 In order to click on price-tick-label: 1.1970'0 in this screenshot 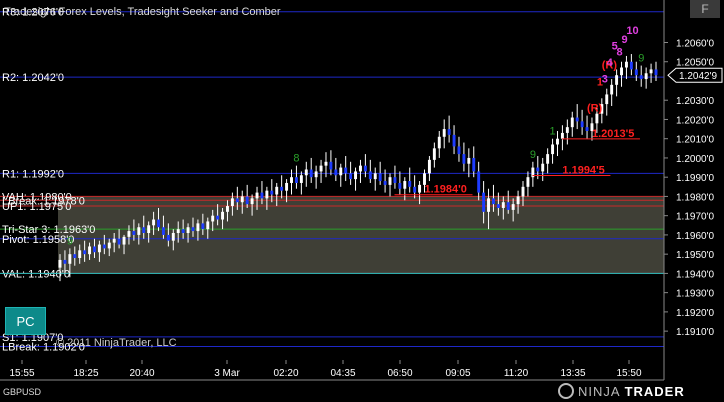, I will do `click(695, 217)`.